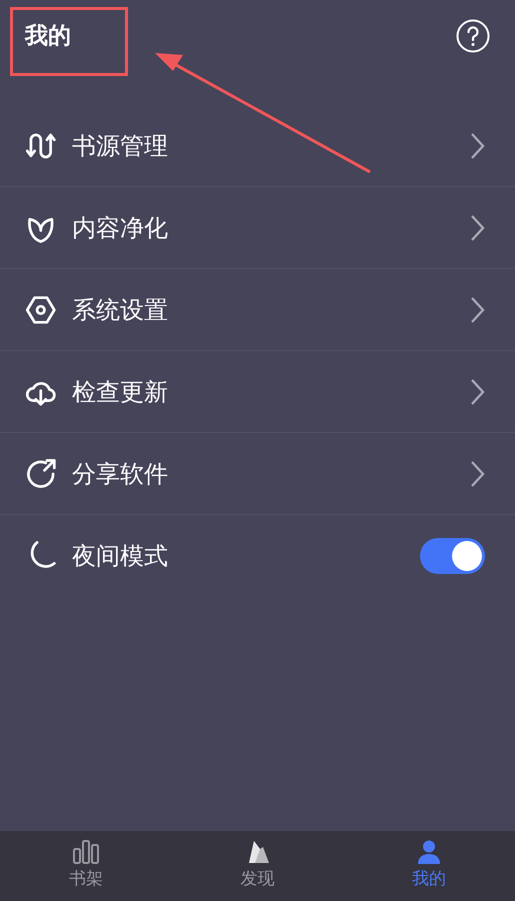 The image size is (515, 901). I want to click on person-icon, so click(429, 852).